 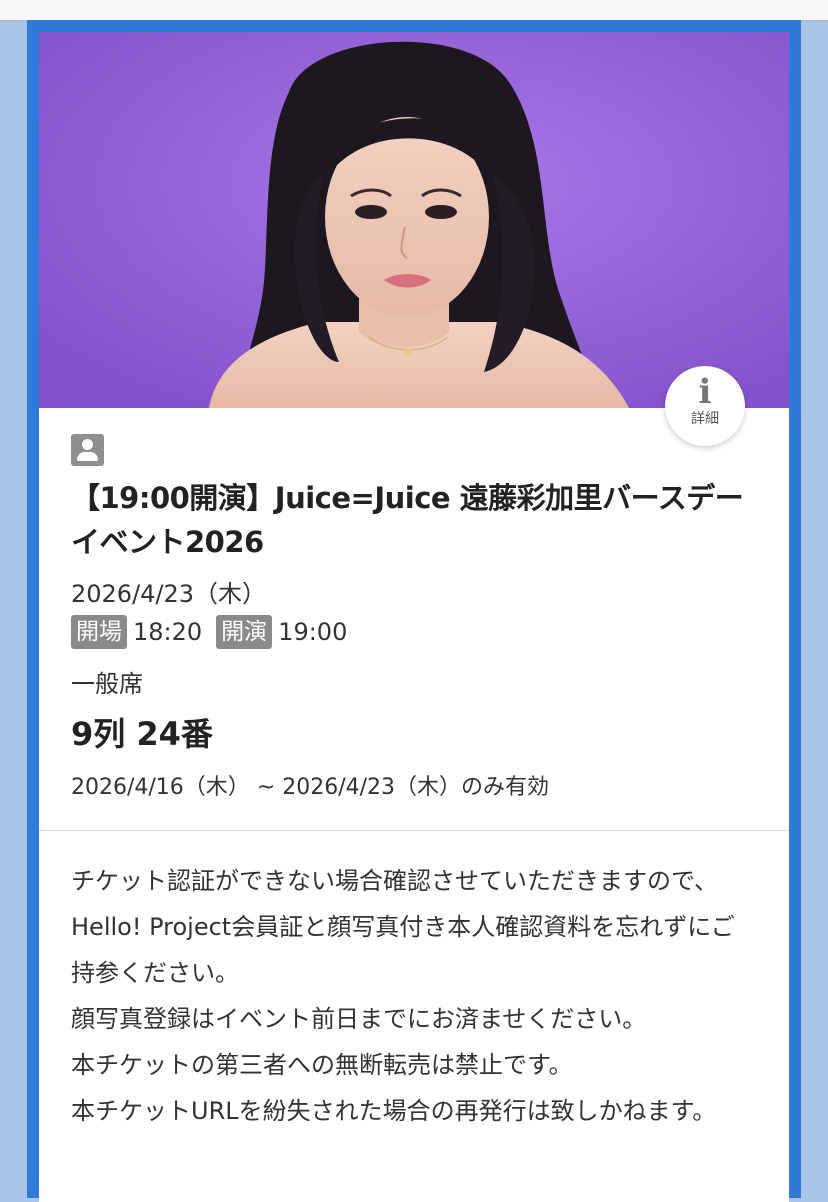 I want to click on seat-number: 9列 24番, so click(x=142, y=734).